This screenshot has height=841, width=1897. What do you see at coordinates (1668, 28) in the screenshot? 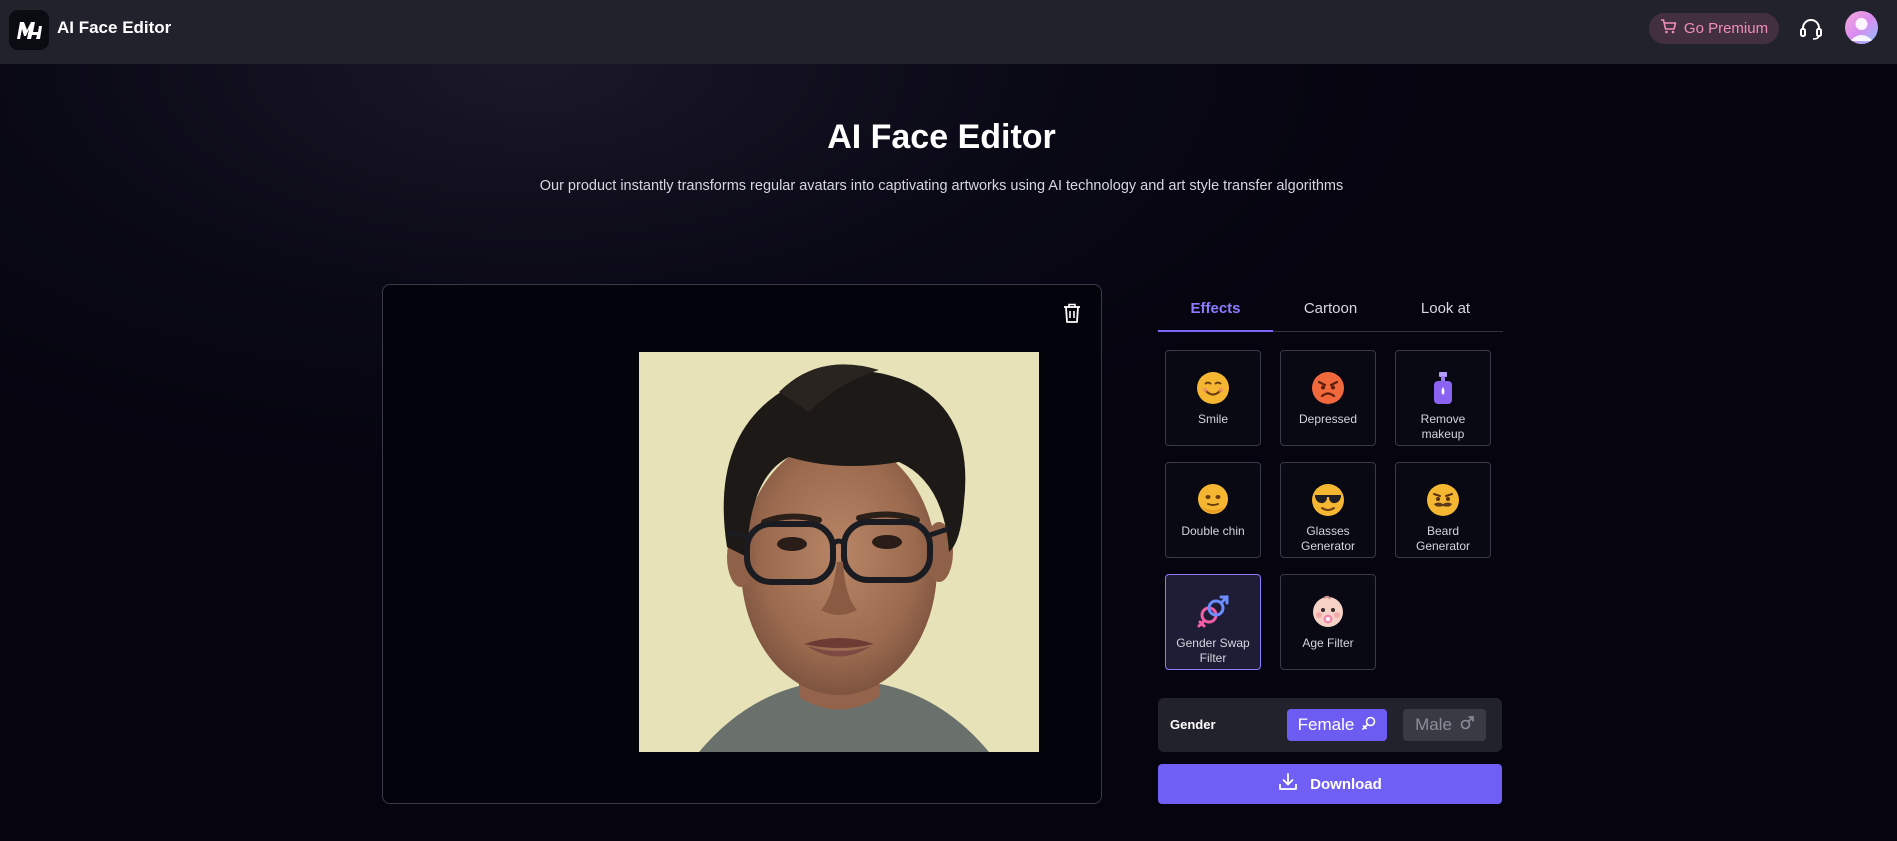
I see `cart-icon` at bounding box center [1668, 28].